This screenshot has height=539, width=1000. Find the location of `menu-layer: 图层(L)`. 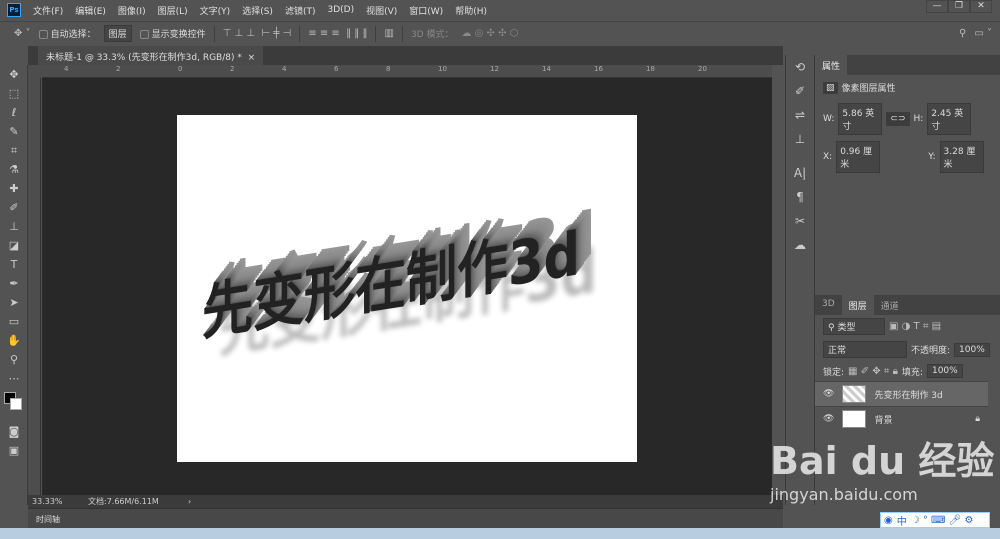

menu-layer: 图层(L) is located at coordinates (173, 10).